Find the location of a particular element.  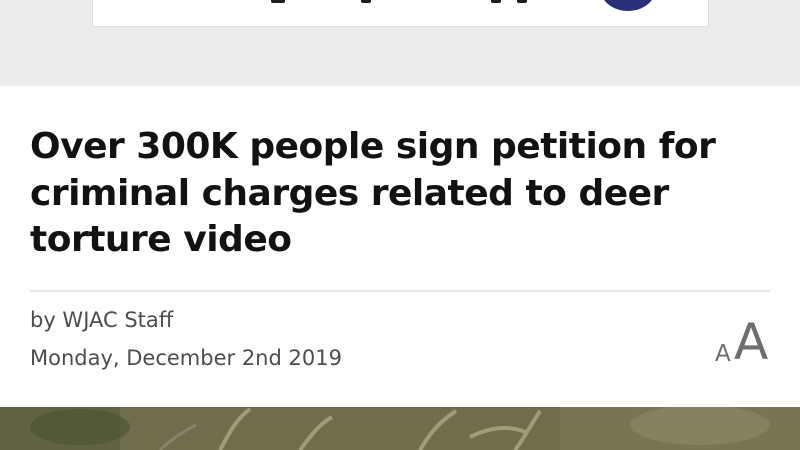

ad-logo-circle is located at coordinates (628, 5).